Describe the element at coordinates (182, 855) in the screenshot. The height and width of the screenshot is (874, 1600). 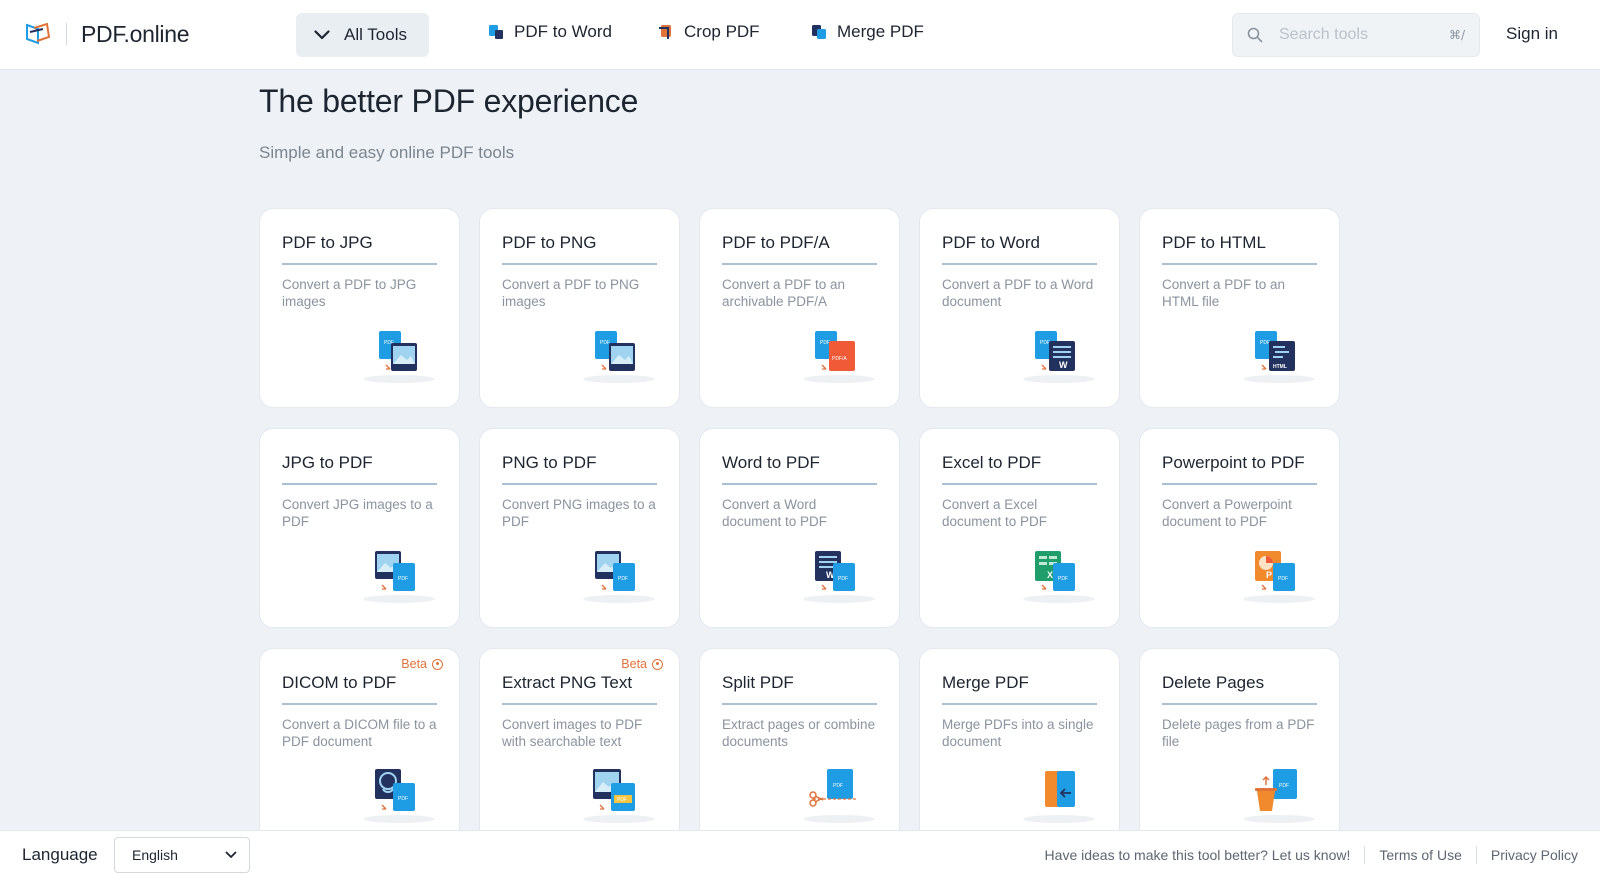
I see `language-select: English` at that location.